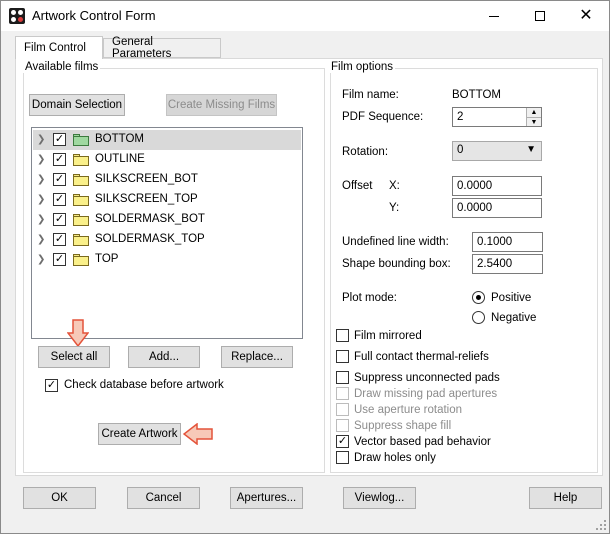 This screenshot has height=534, width=610. What do you see at coordinates (565, 498) in the screenshot?
I see `help-button: Help` at bounding box center [565, 498].